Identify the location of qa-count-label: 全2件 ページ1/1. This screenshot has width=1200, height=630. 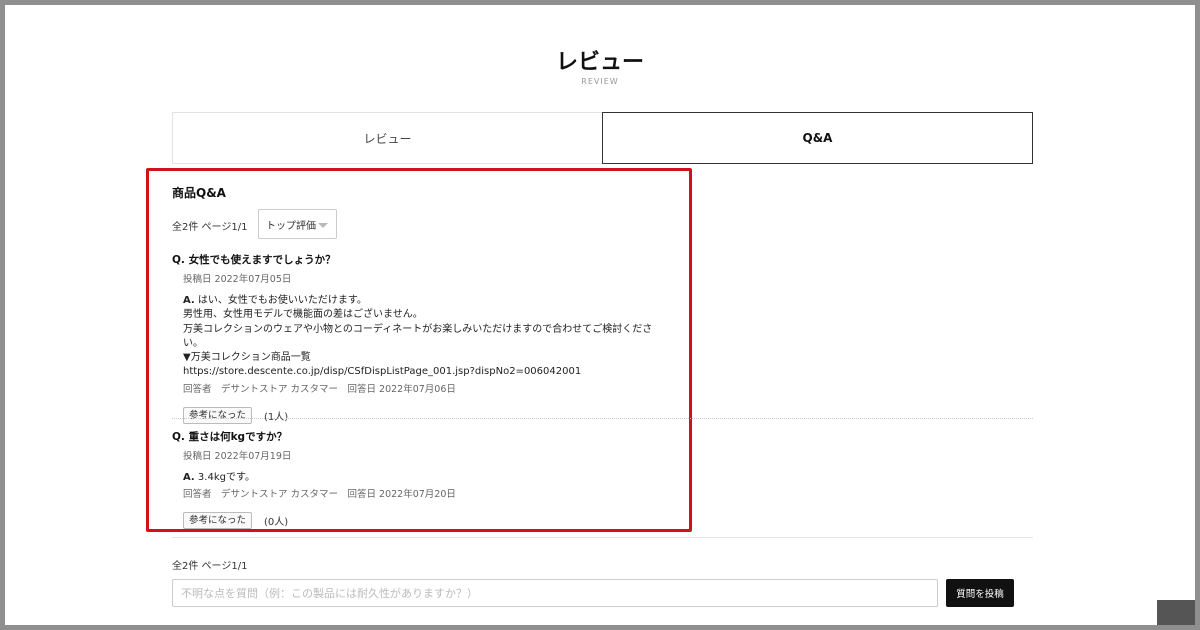
(210, 227).